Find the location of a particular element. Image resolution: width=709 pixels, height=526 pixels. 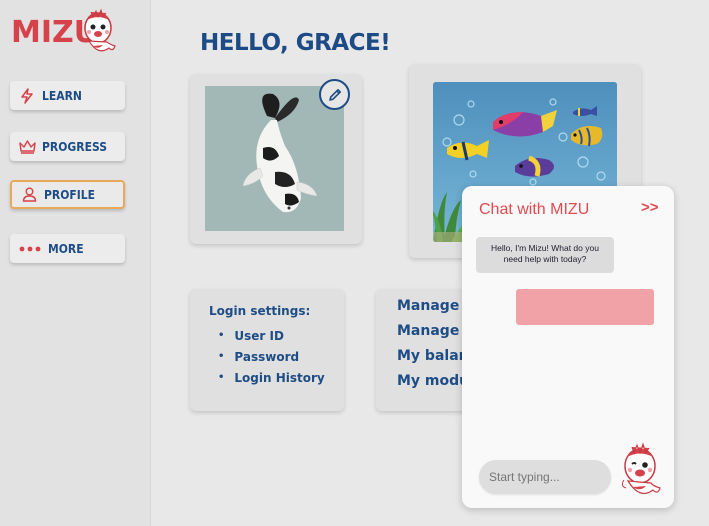

sidebar-item-more: MORE is located at coordinates (67, 248).